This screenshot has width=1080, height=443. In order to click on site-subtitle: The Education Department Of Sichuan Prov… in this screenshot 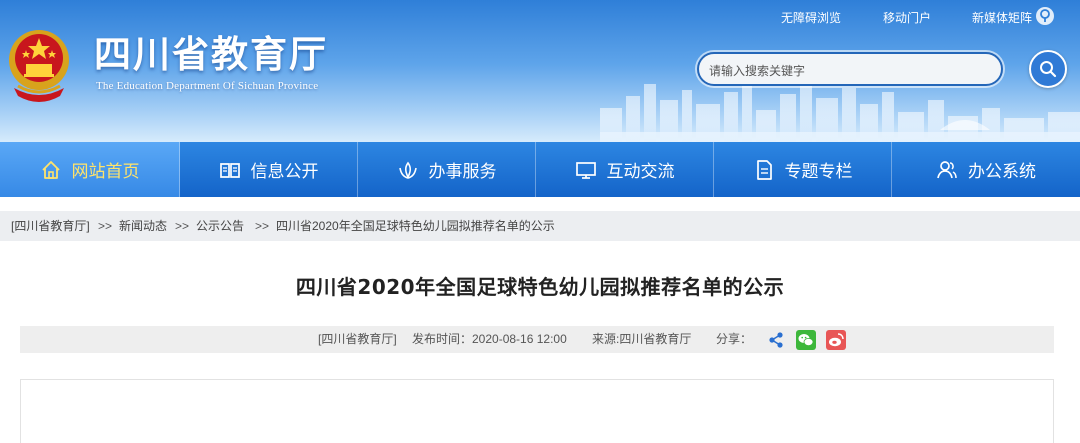, I will do `click(207, 86)`.